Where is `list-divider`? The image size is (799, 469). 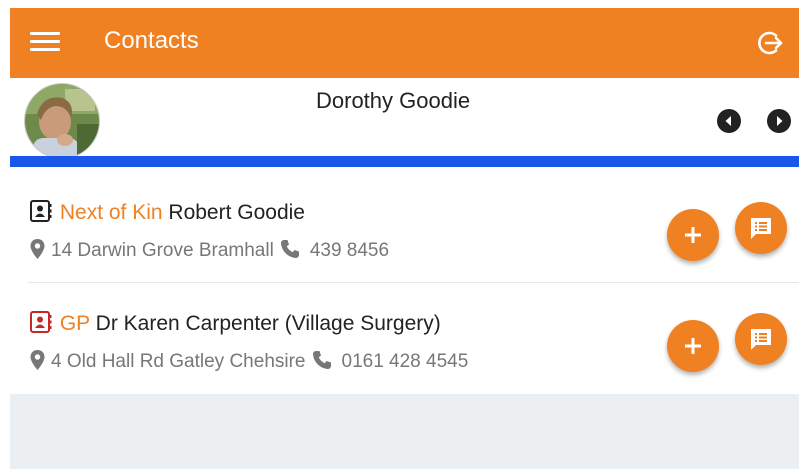 list-divider is located at coordinates (413, 282).